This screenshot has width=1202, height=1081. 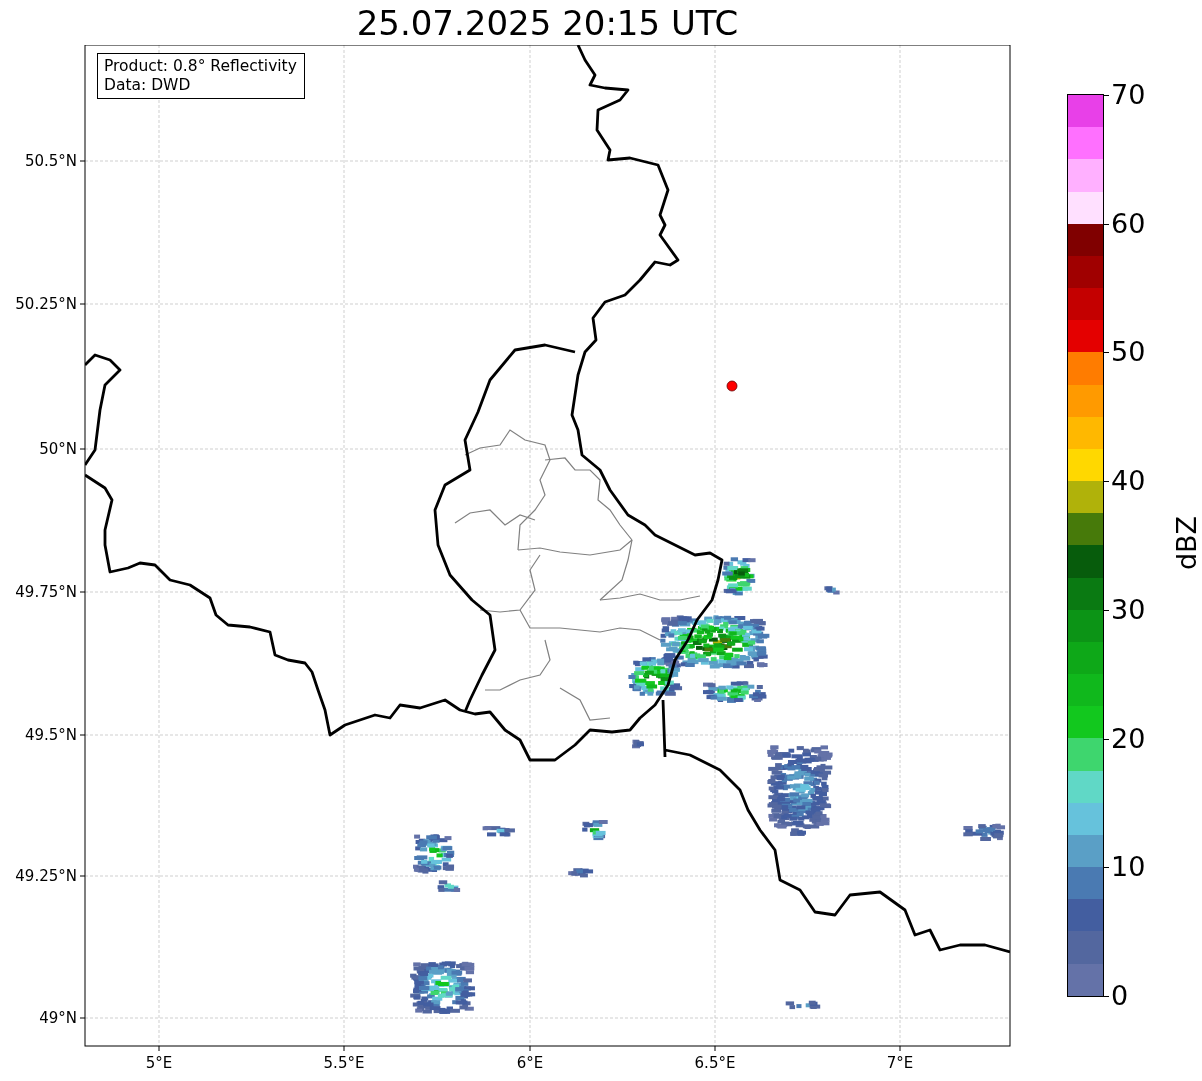 I want to click on info-text: Data: DWD, so click(x=148, y=85).